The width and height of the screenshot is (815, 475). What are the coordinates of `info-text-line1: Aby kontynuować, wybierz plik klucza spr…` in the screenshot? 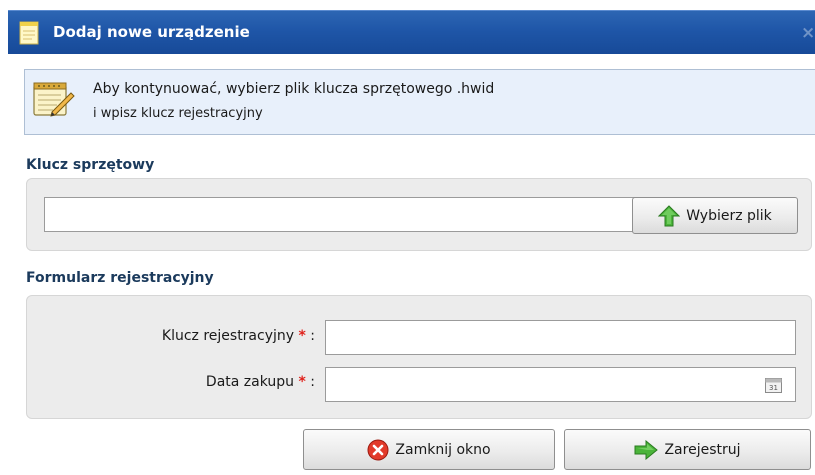 It's located at (294, 89).